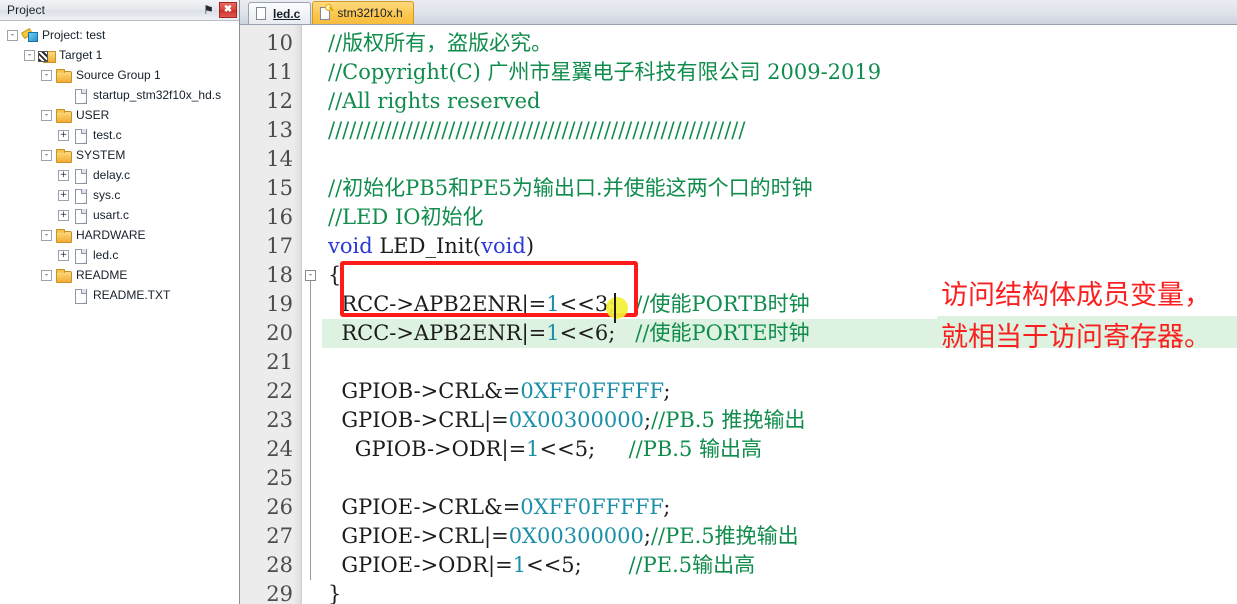 The height and width of the screenshot is (604, 1237). I want to click on line-number: 23, so click(279, 420).